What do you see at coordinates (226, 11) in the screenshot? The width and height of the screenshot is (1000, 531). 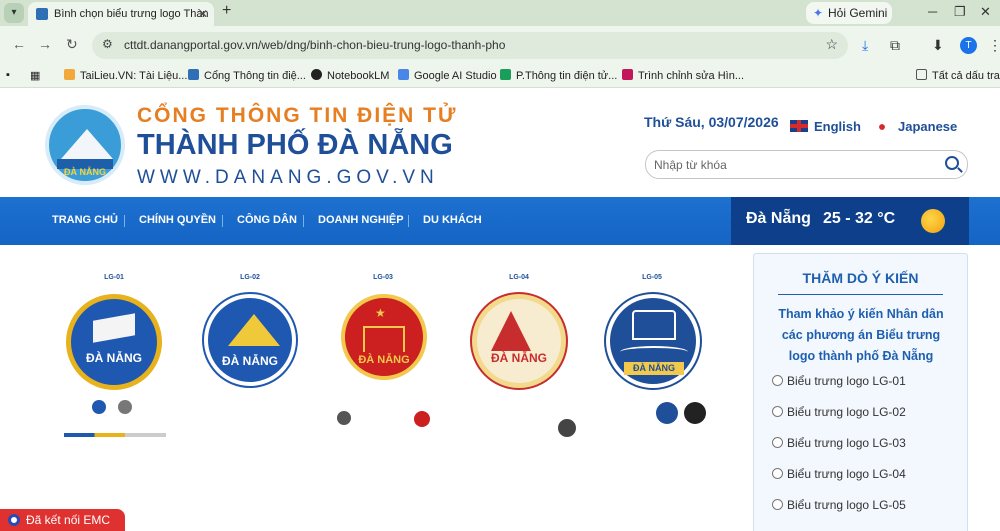 I see `new-tab-button: +` at bounding box center [226, 11].